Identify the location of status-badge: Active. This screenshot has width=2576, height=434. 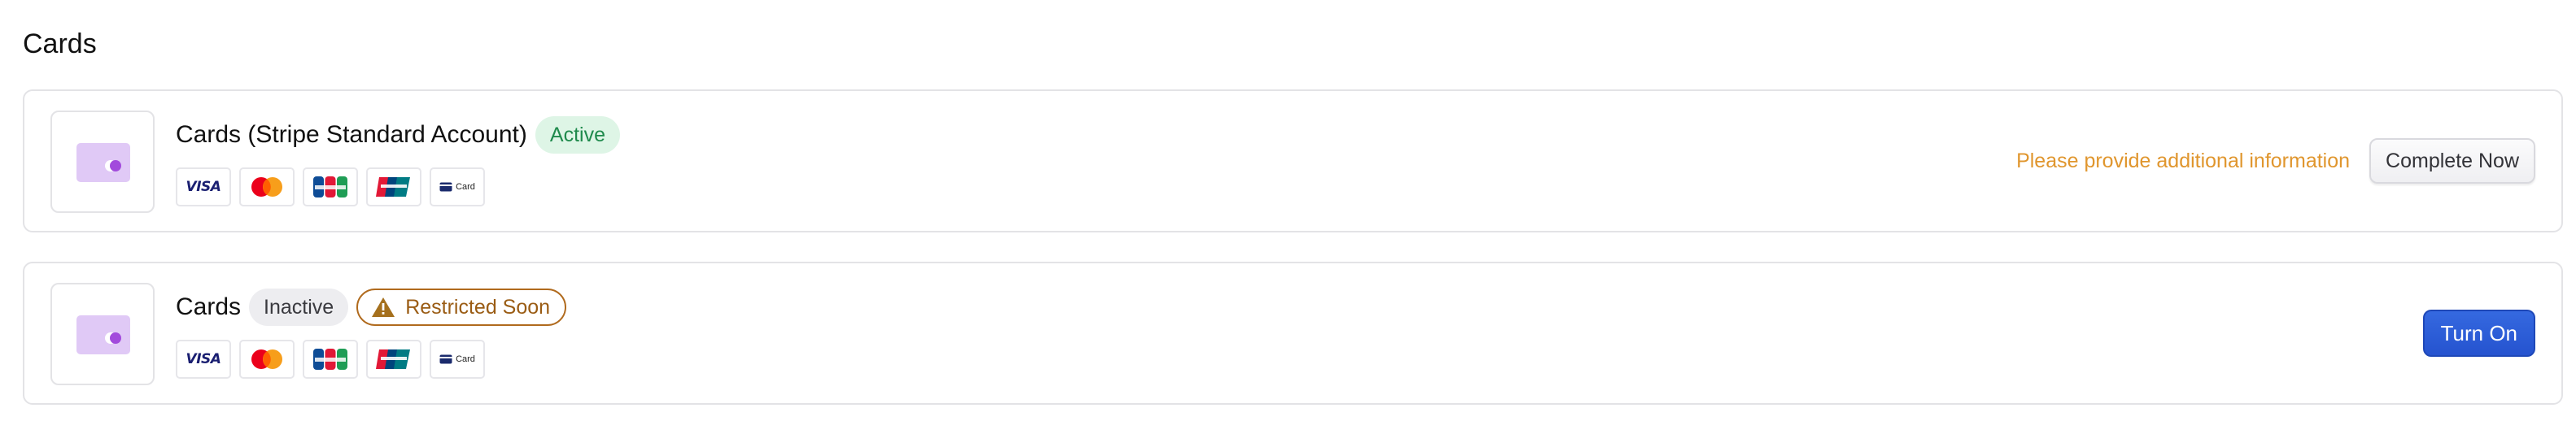
(577, 135).